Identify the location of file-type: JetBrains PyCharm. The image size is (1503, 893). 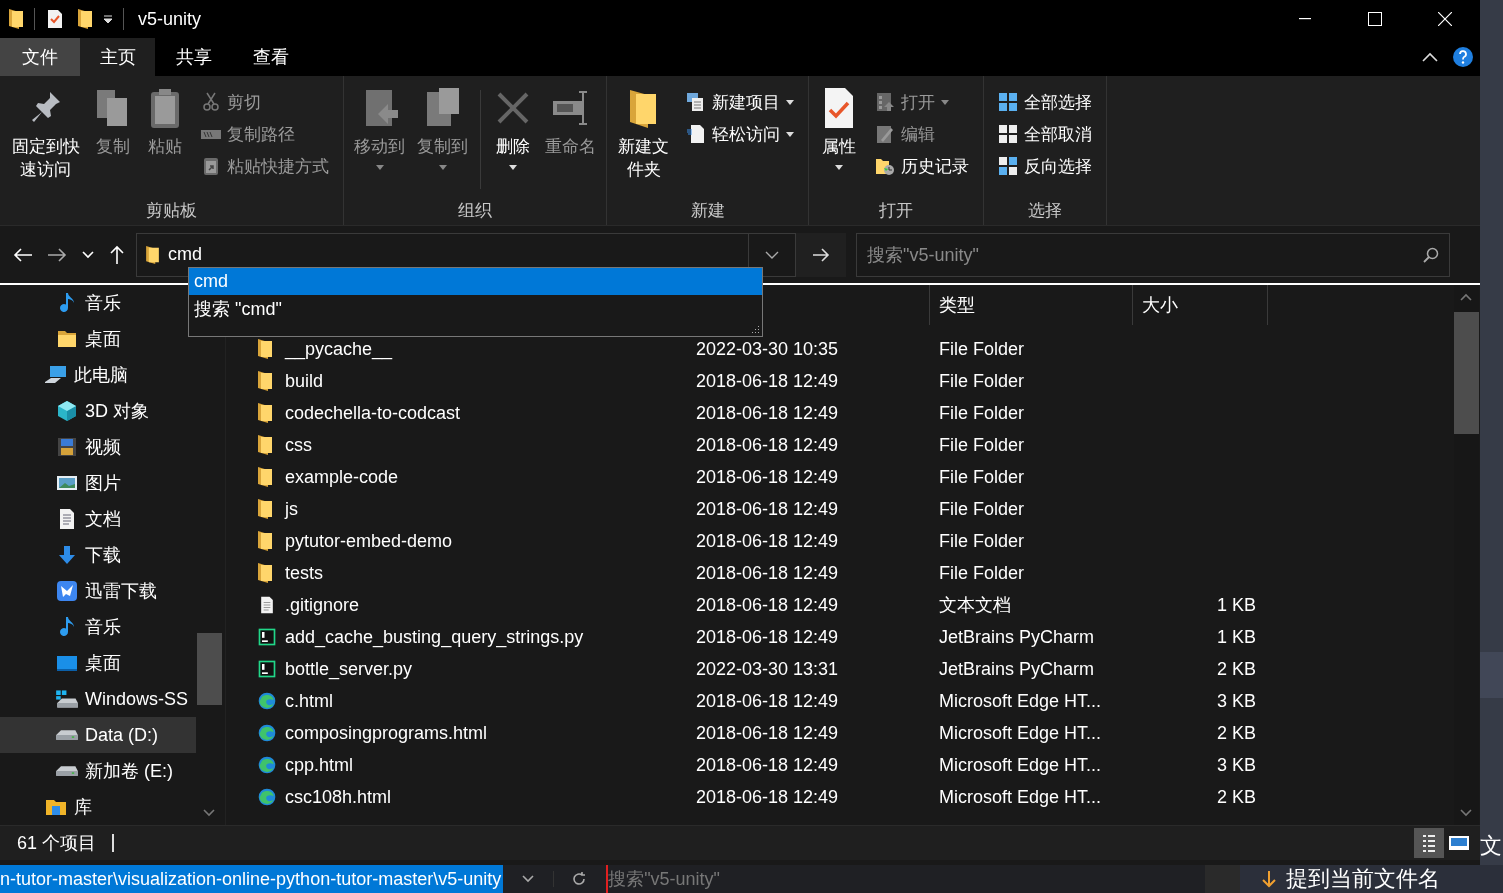
(1017, 669).